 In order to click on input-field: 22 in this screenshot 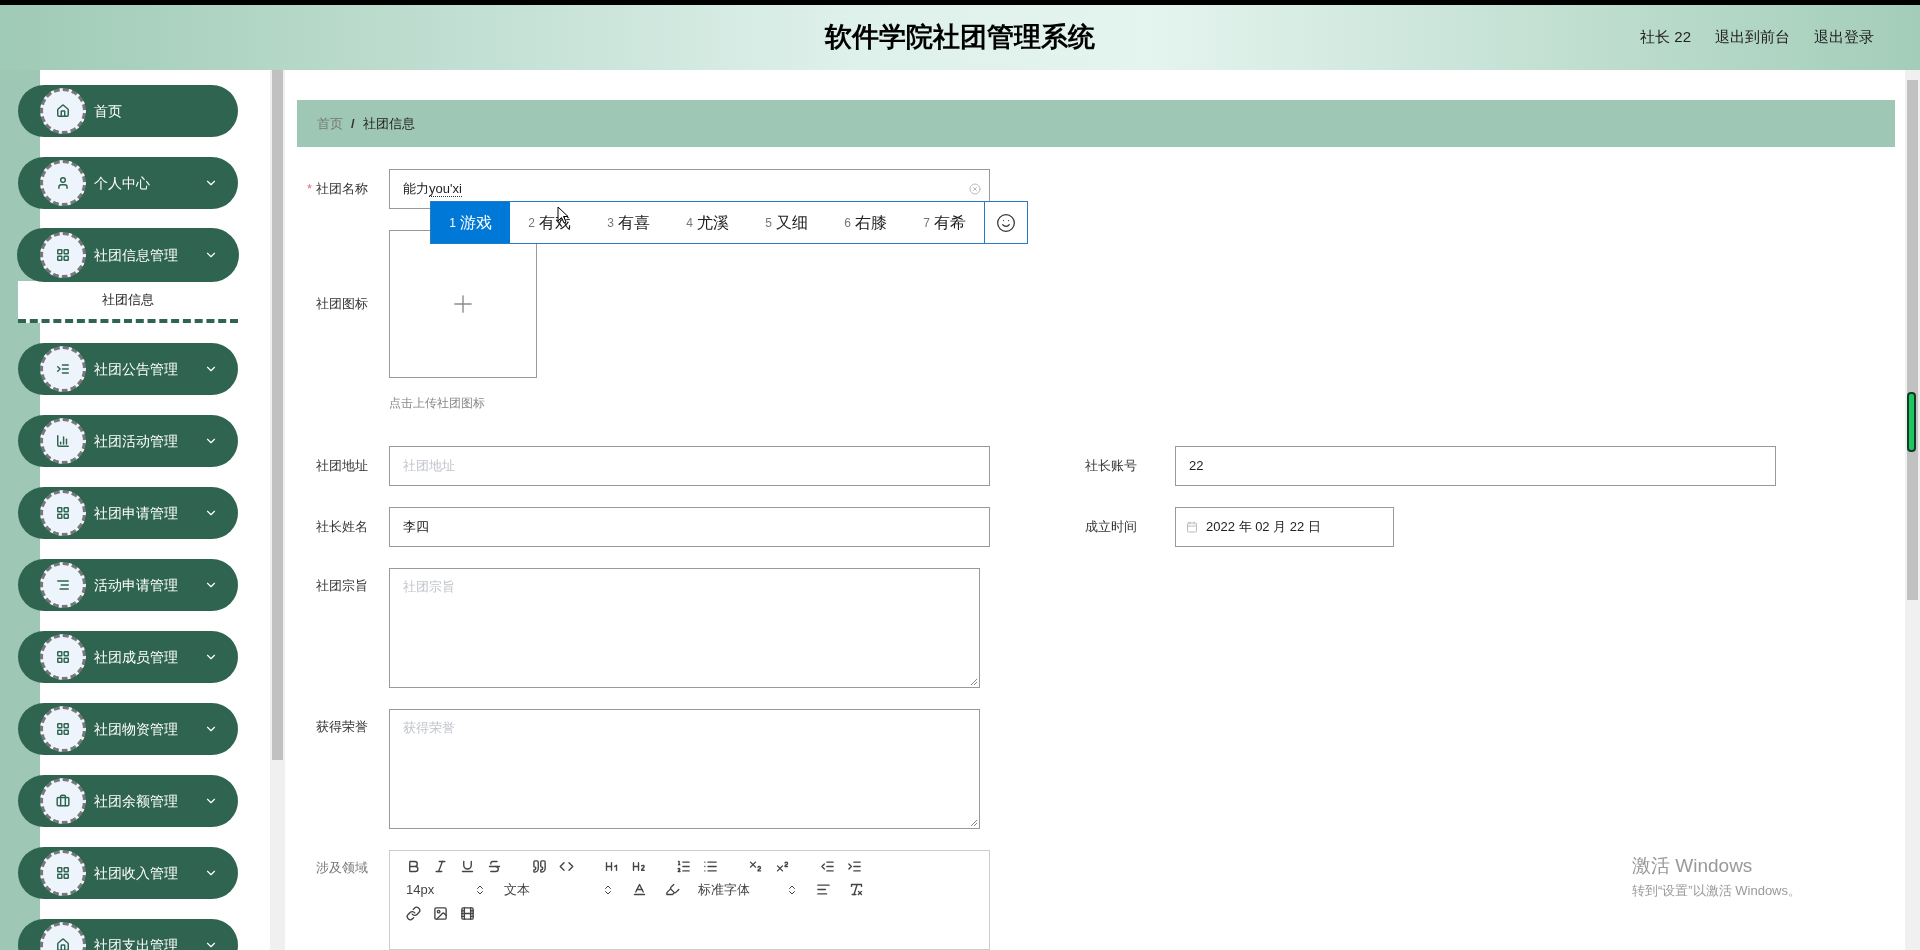, I will do `click(1475, 466)`.